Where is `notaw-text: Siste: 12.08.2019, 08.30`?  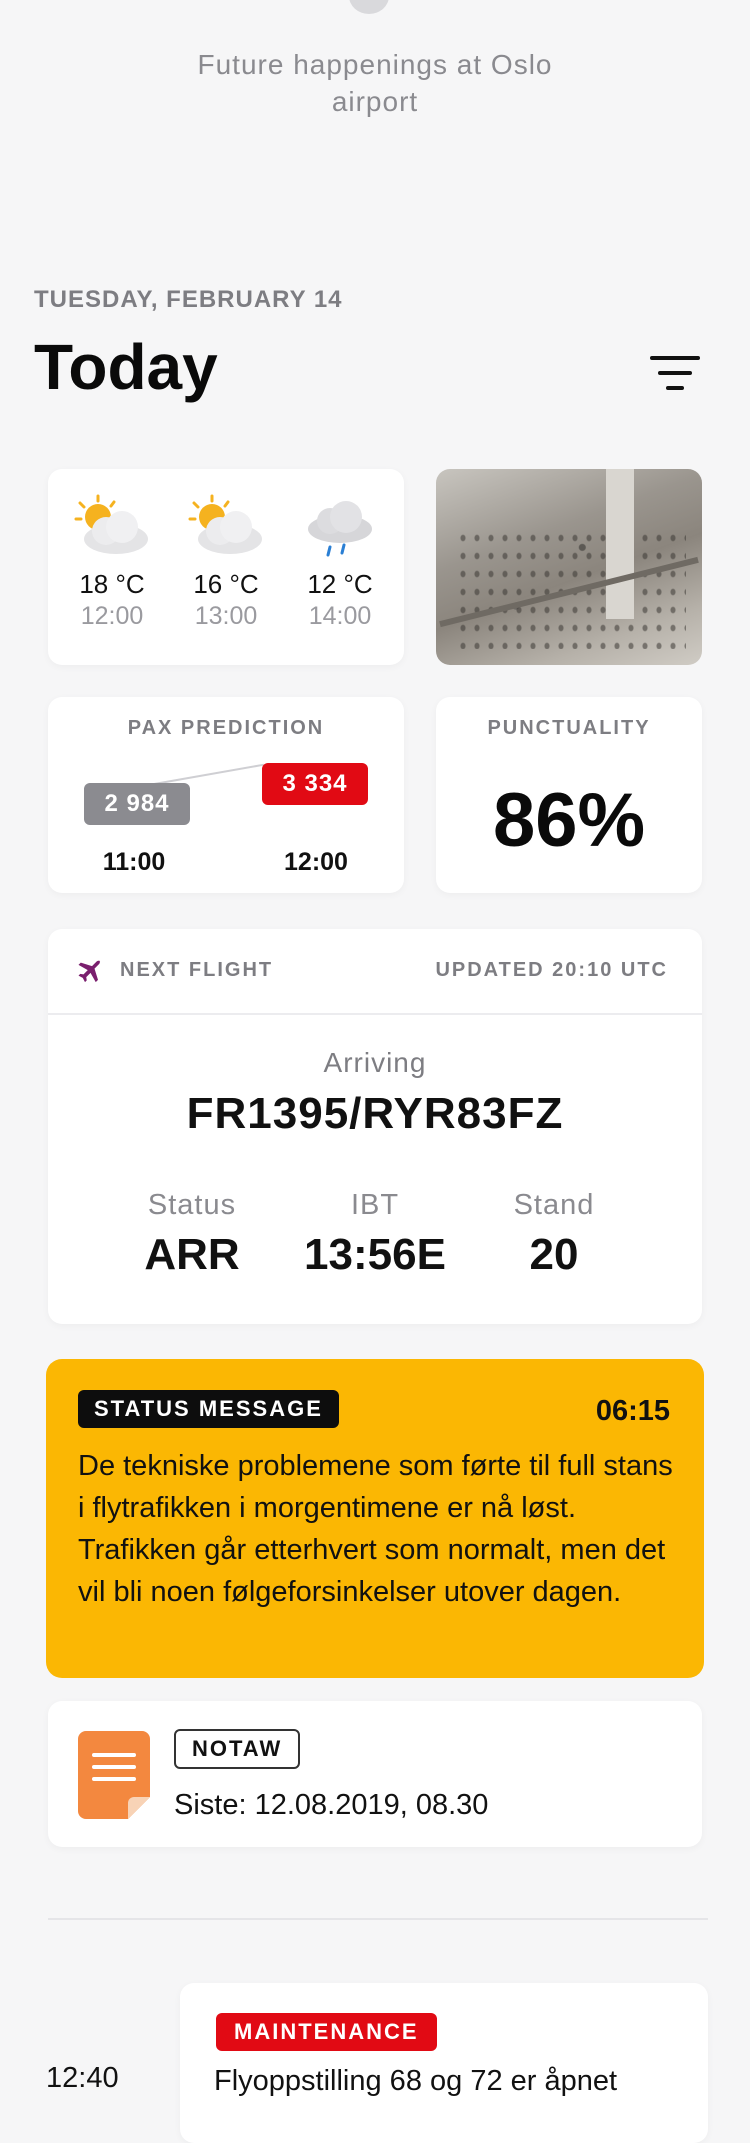
notaw-text: Siste: 12.08.2019, 08.30 is located at coordinates (331, 1805).